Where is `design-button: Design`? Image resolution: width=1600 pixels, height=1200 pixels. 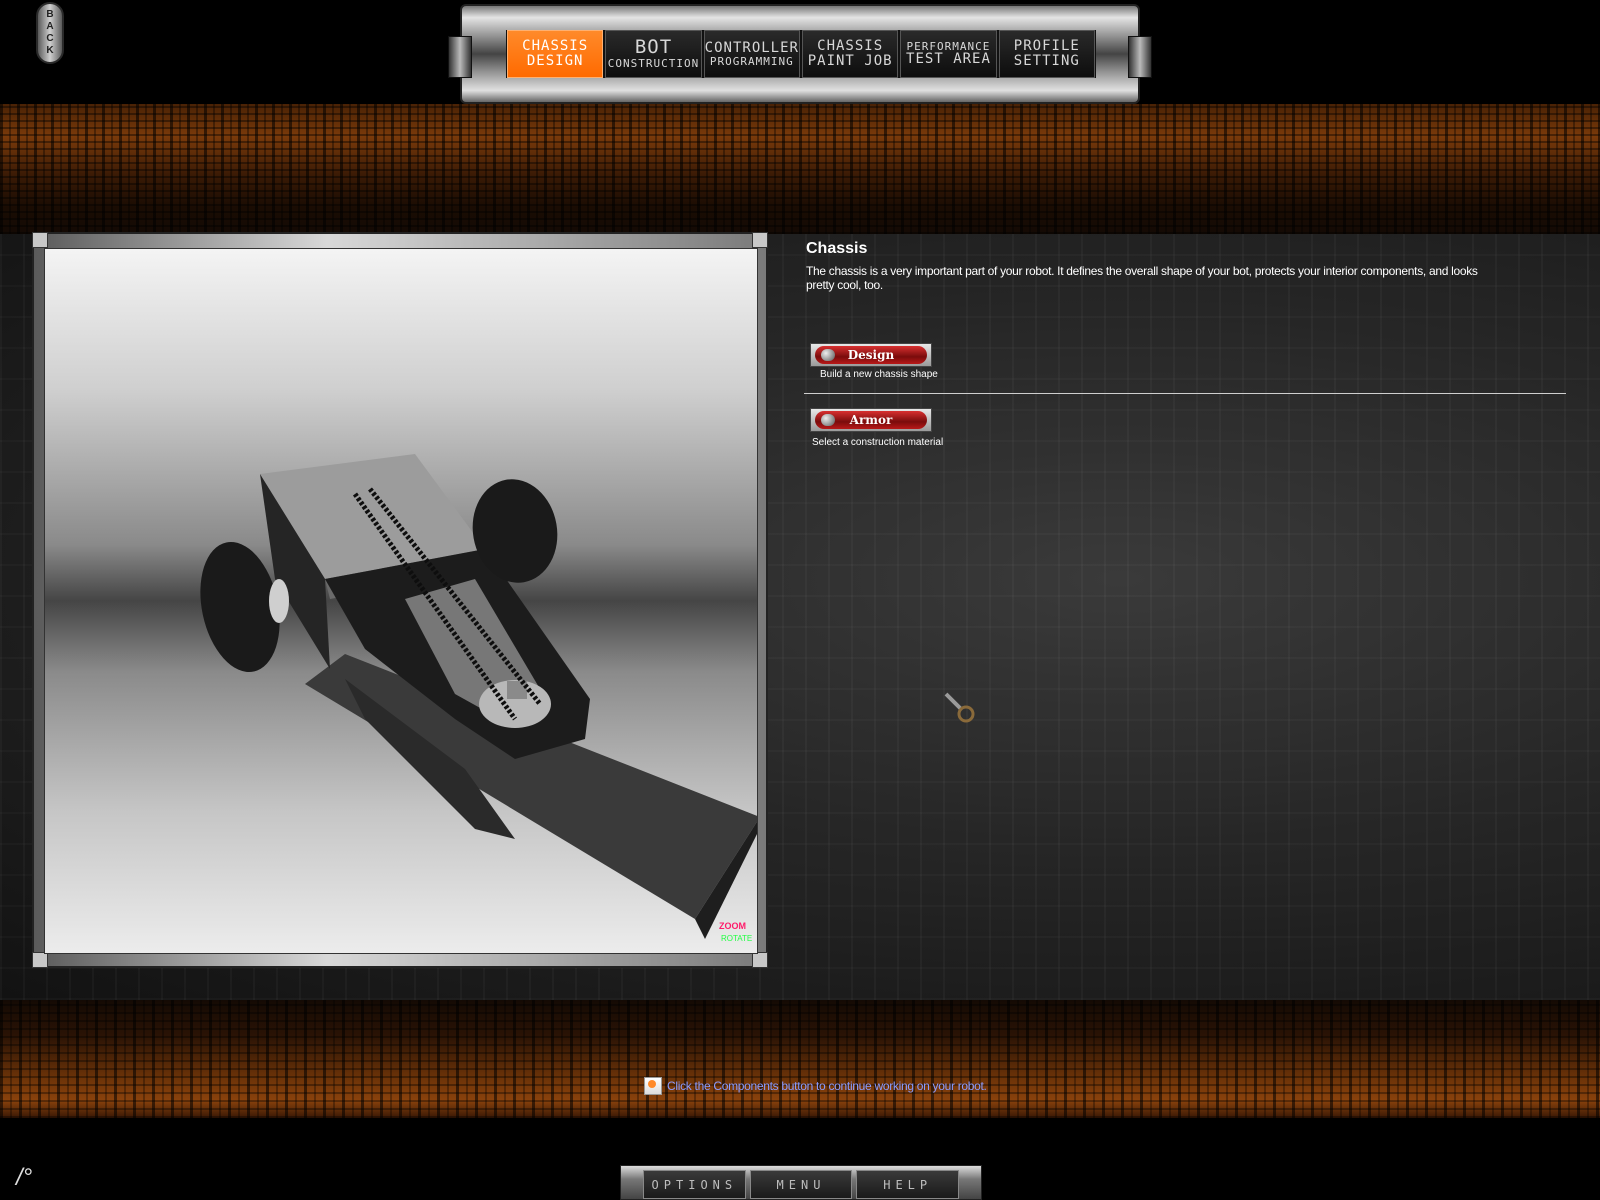
design-button: Design is located at coordinates (871, 355).